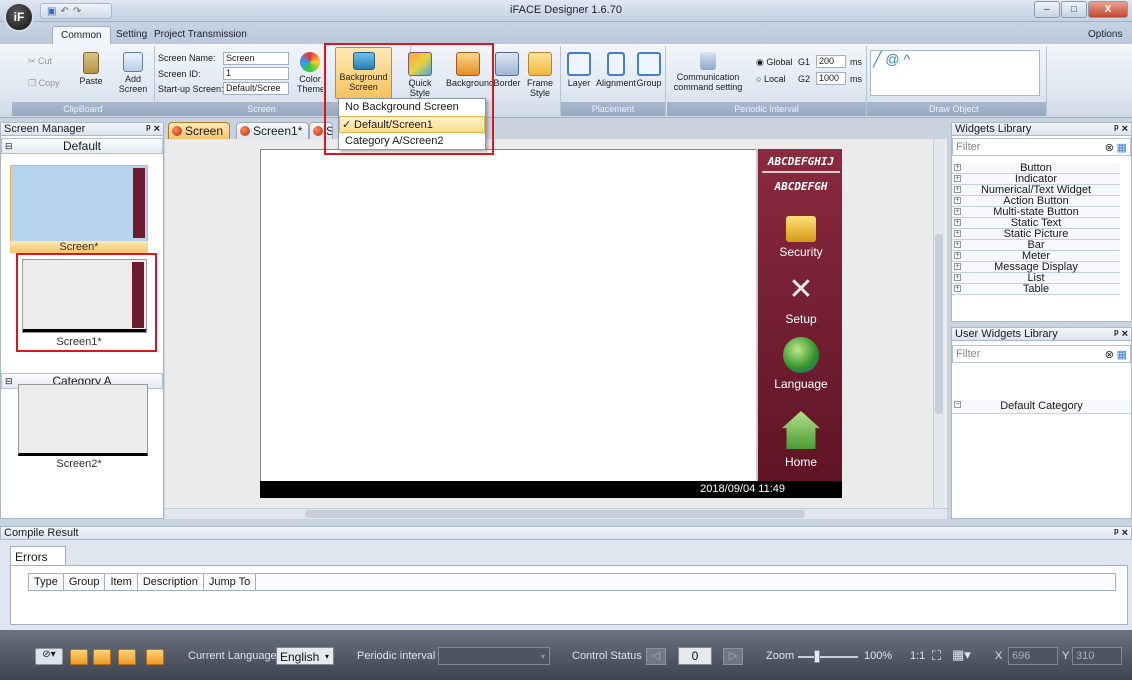  What do you see at coordinates (917, 656) in the screenshot?
I see `ratio-label: 1:1` at bounding box center [917, 656].